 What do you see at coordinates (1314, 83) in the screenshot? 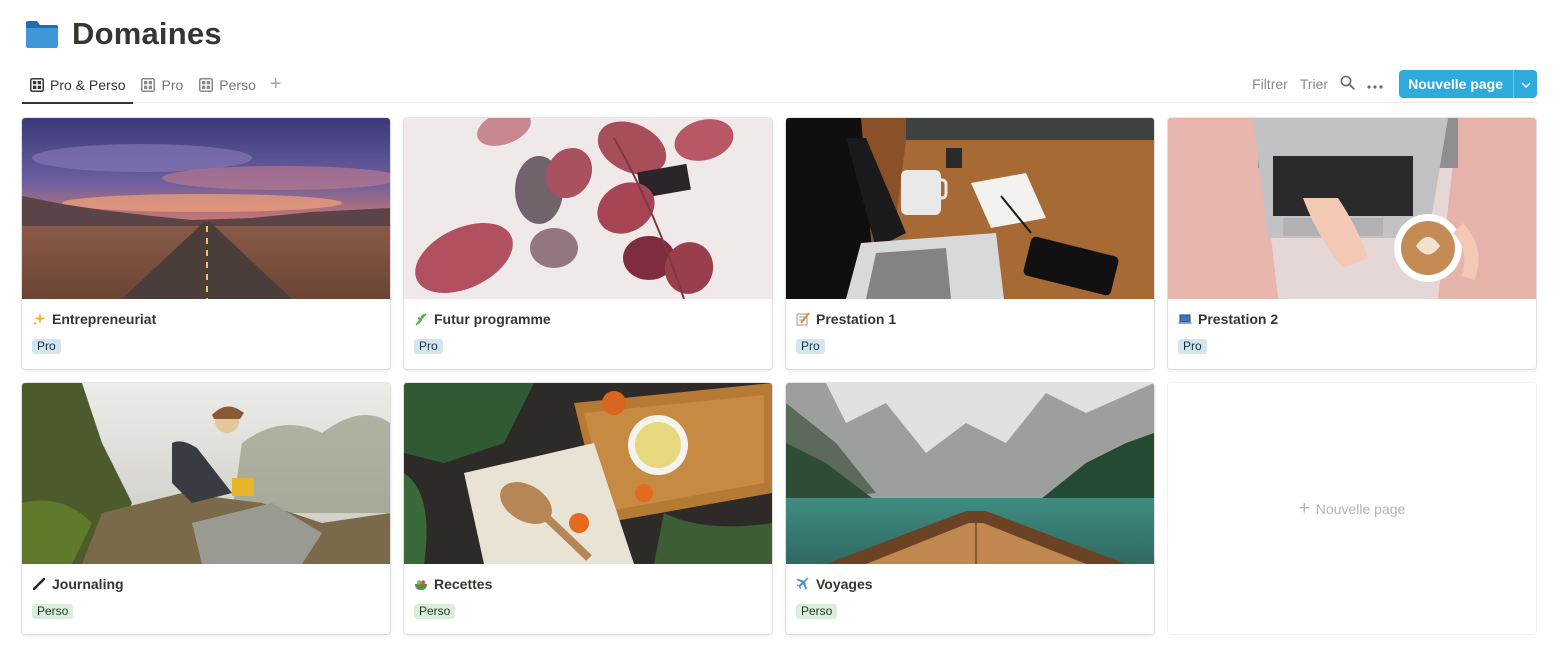
I see `sort-button: Trier` at bounding box center [1314, 83].